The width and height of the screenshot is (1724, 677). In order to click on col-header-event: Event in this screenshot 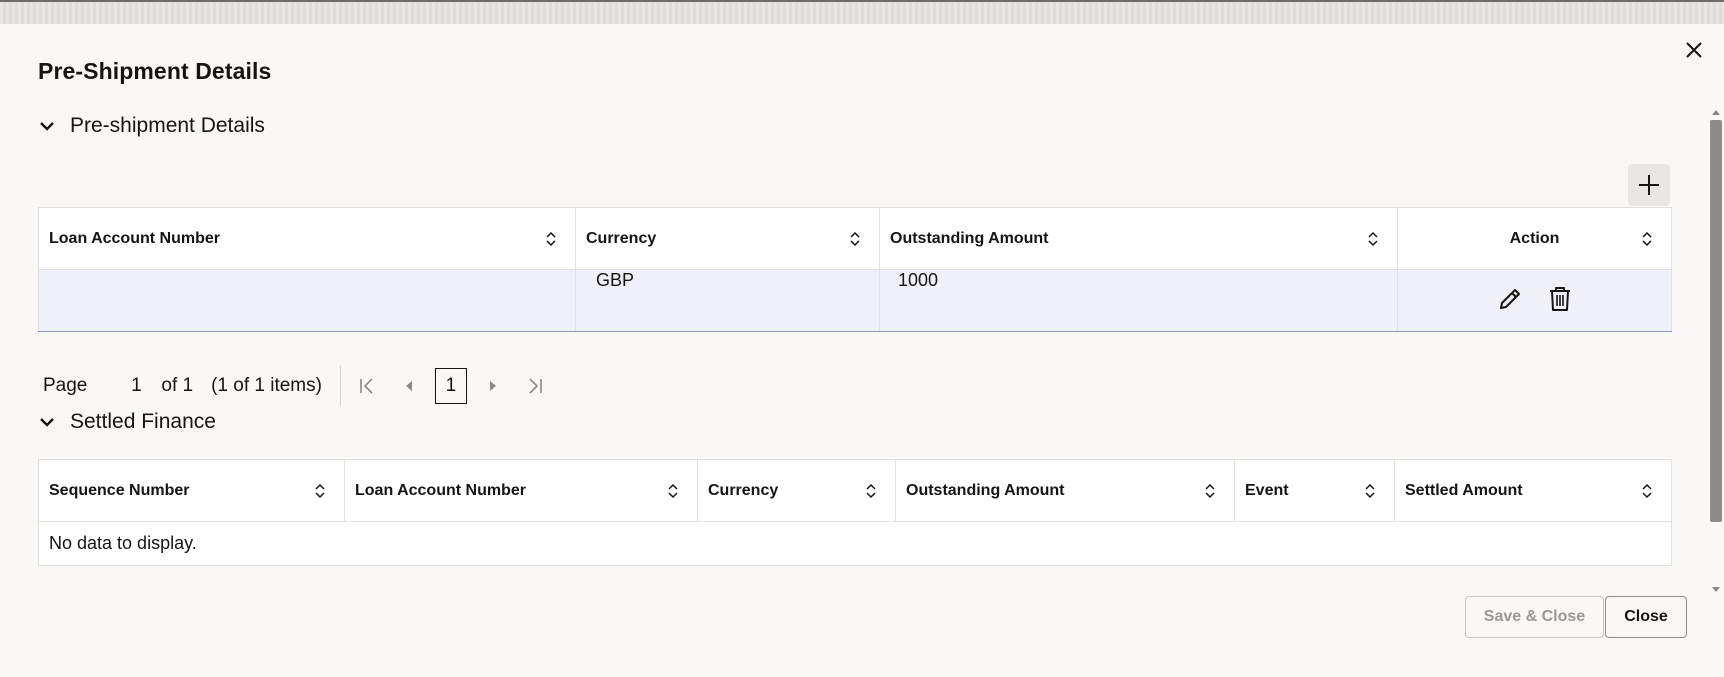, I will do `click(1314, 490)`.